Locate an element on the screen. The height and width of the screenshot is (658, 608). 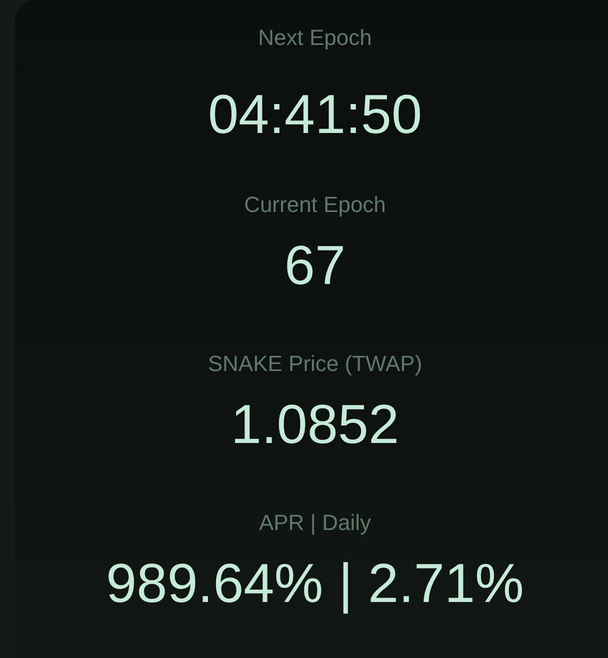
countdown-timer: 04:41:50 is located at coordinates (315, 114).